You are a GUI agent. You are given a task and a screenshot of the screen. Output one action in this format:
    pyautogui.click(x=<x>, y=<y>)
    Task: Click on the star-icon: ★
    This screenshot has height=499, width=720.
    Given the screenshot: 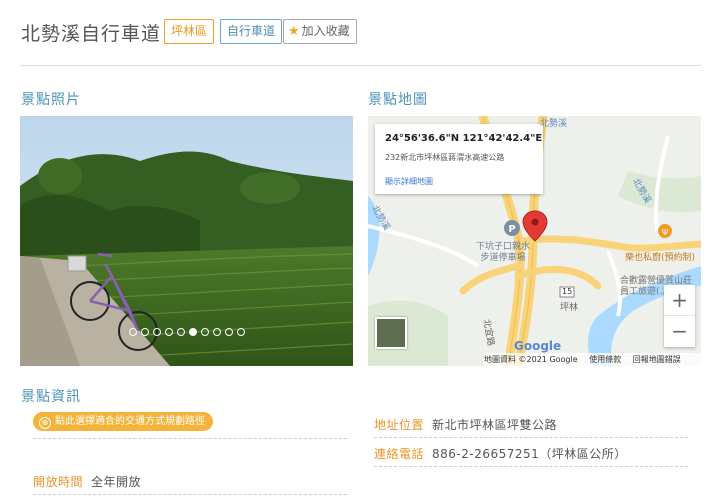 What is the action you would take?
    pyautogui.click(x=294, y=31)
    